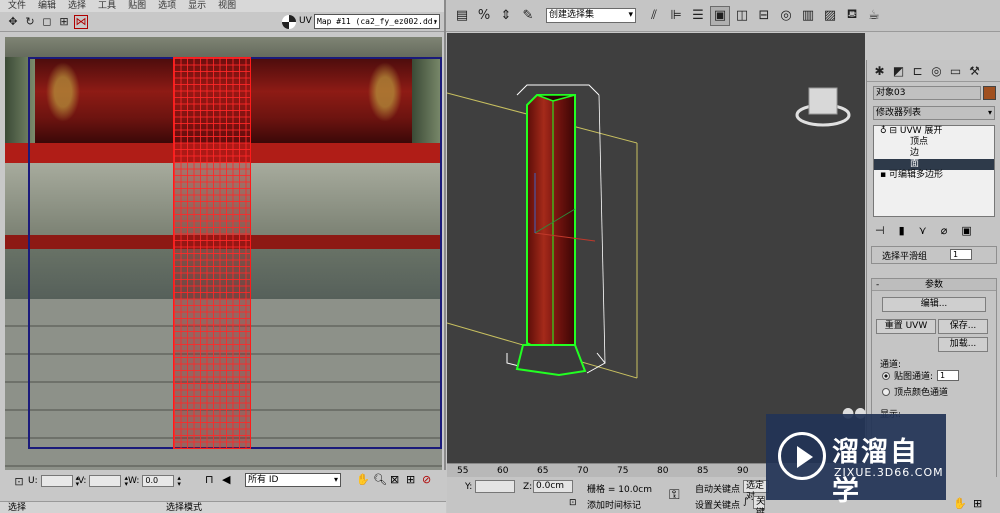 The width and height of the screenshot is (1000, 513). I want to click on object-name-field: 对象03, so click(927, 93).